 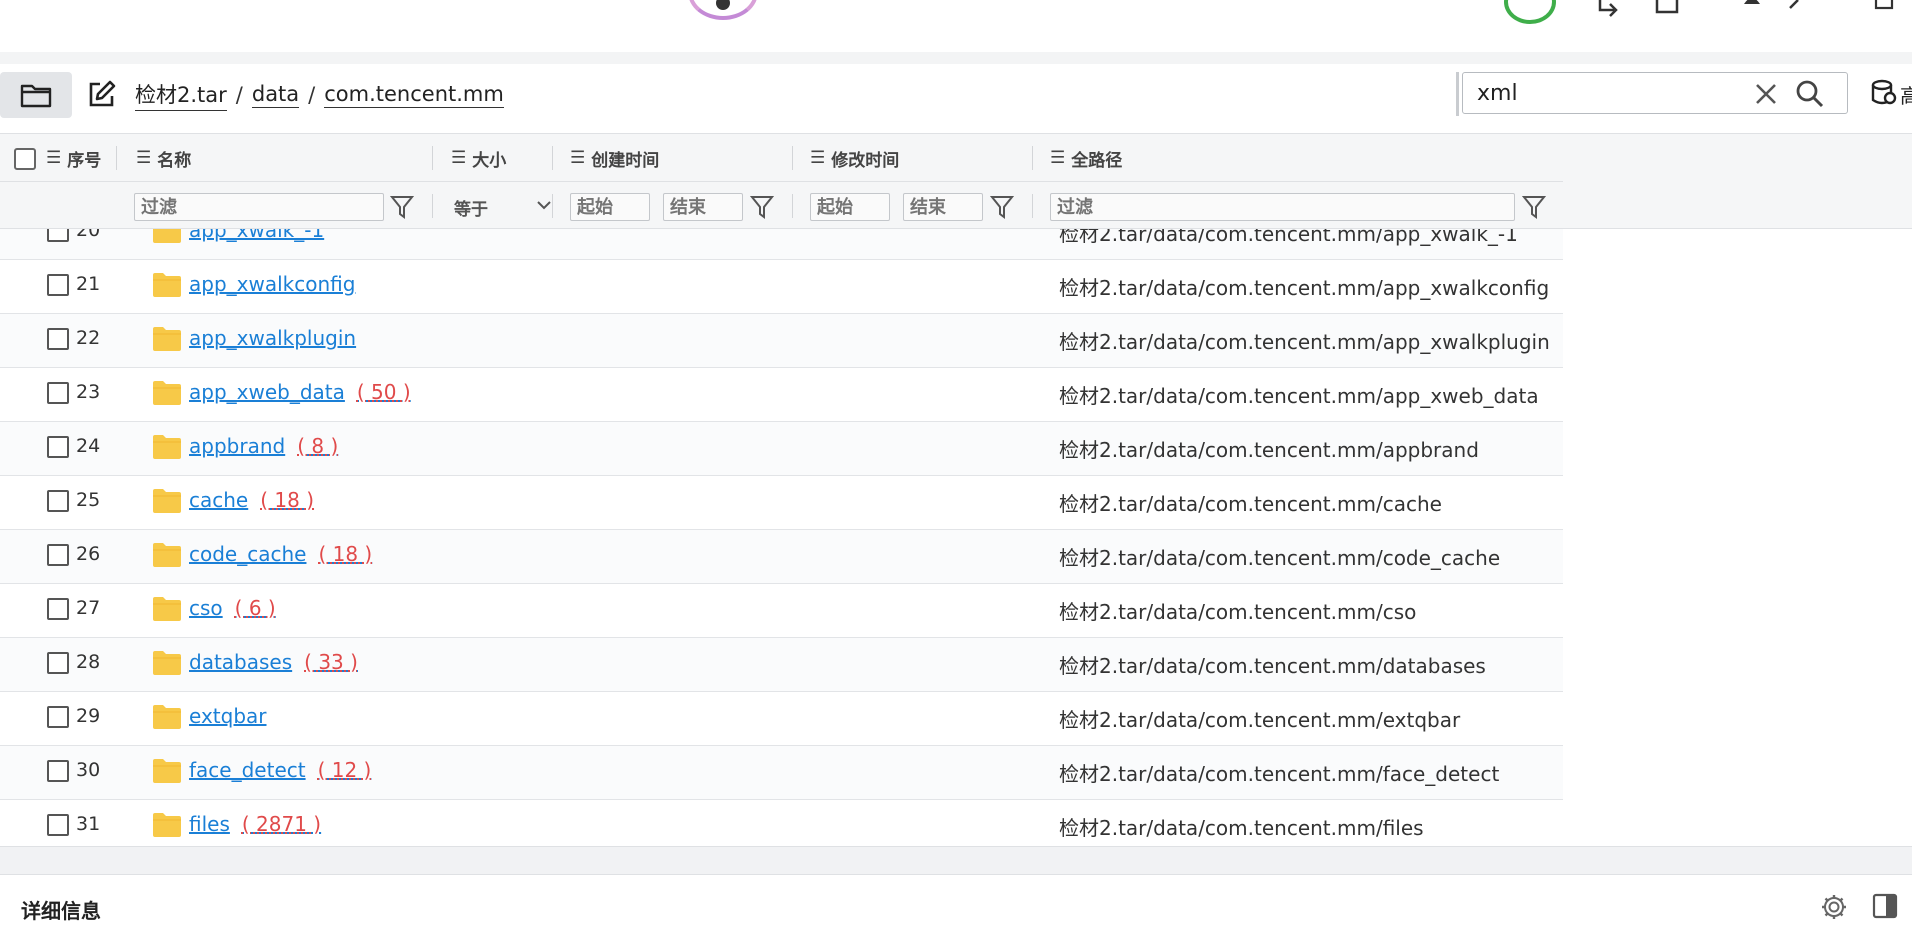 What do you see at coordinates (317, 446) in the screenshot?
I see `item-count-badge: ( 8 )` at bounding box center [317, 446].